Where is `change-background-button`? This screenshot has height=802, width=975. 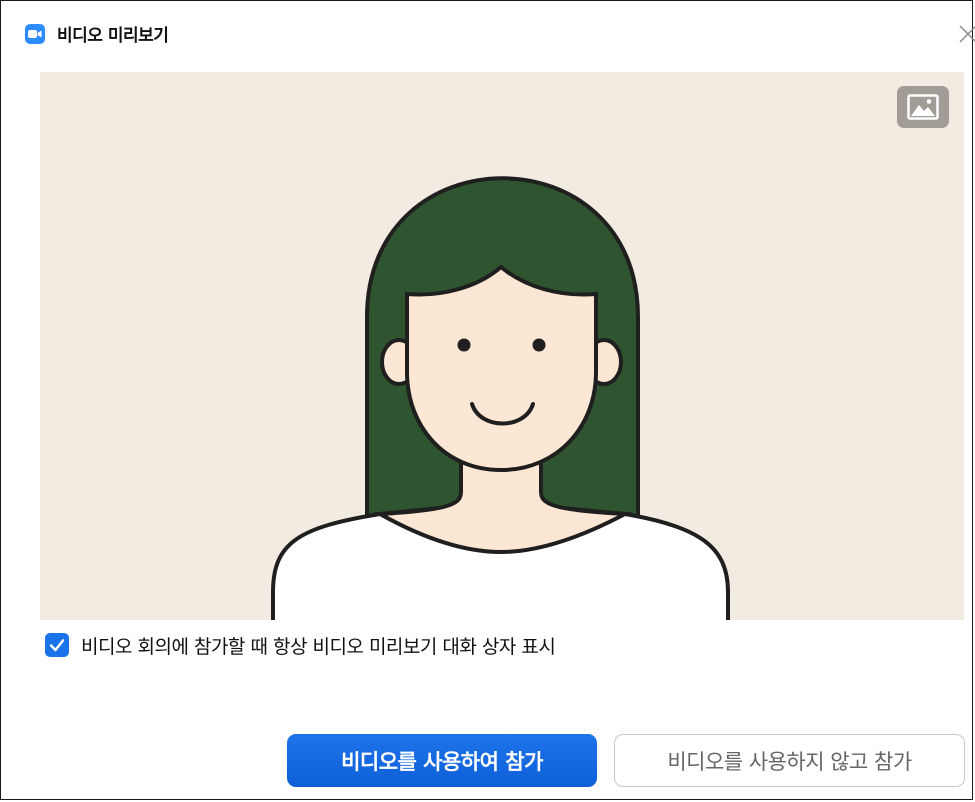
change-background-button is located at coordinates (923, 107).